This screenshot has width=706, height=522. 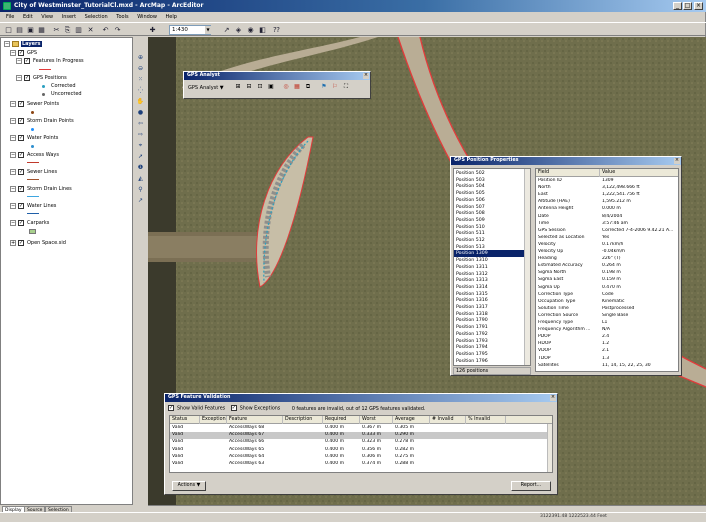 I want to click on new-document-icon: □, so click(x=8, y=30).